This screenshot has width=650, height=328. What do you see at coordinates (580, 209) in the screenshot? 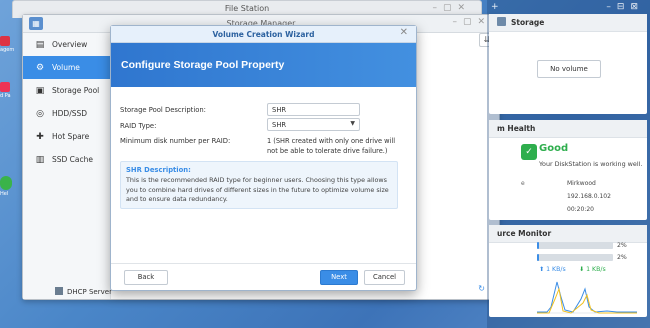
I see `uptime: 00:20:20` at bounding box center [580, 209].